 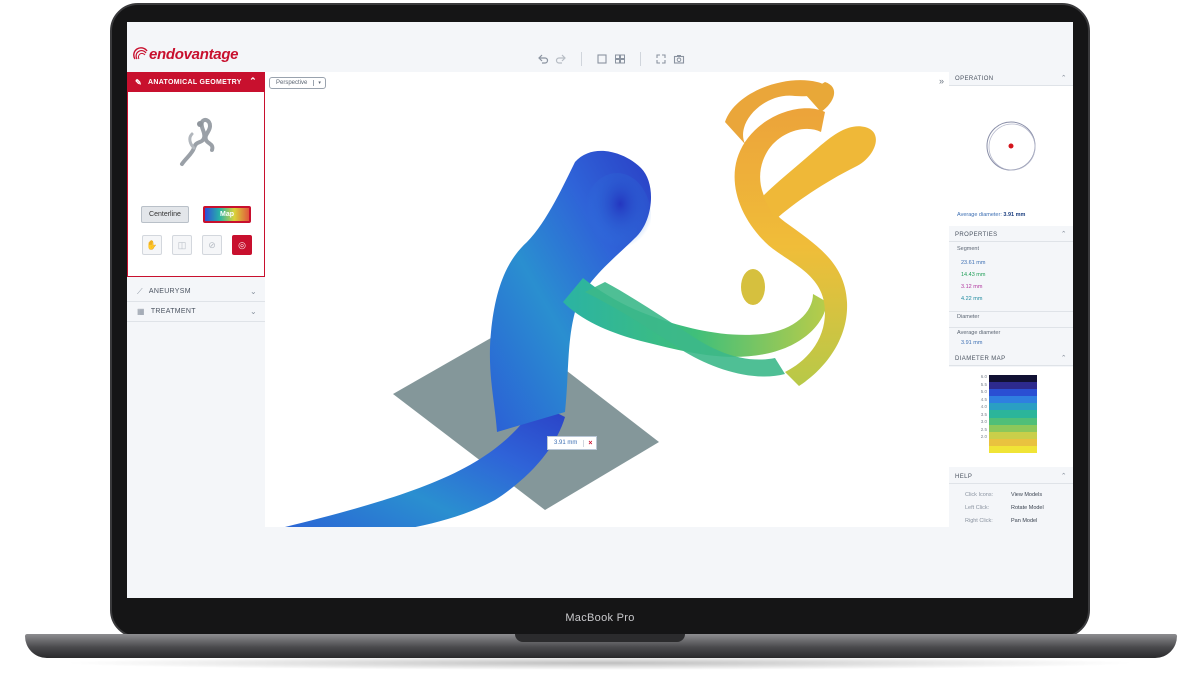 I want to click on vessel-dilated-region, so click(x=617, y=217).